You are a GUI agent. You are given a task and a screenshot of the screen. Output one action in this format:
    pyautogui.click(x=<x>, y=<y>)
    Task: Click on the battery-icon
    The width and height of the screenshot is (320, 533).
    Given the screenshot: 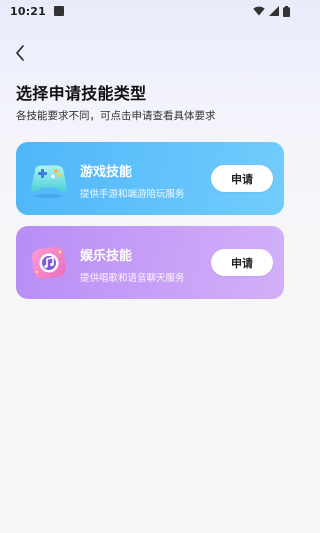 What is the action you would take?
    pyautogui.click(x=286, y=11)
    